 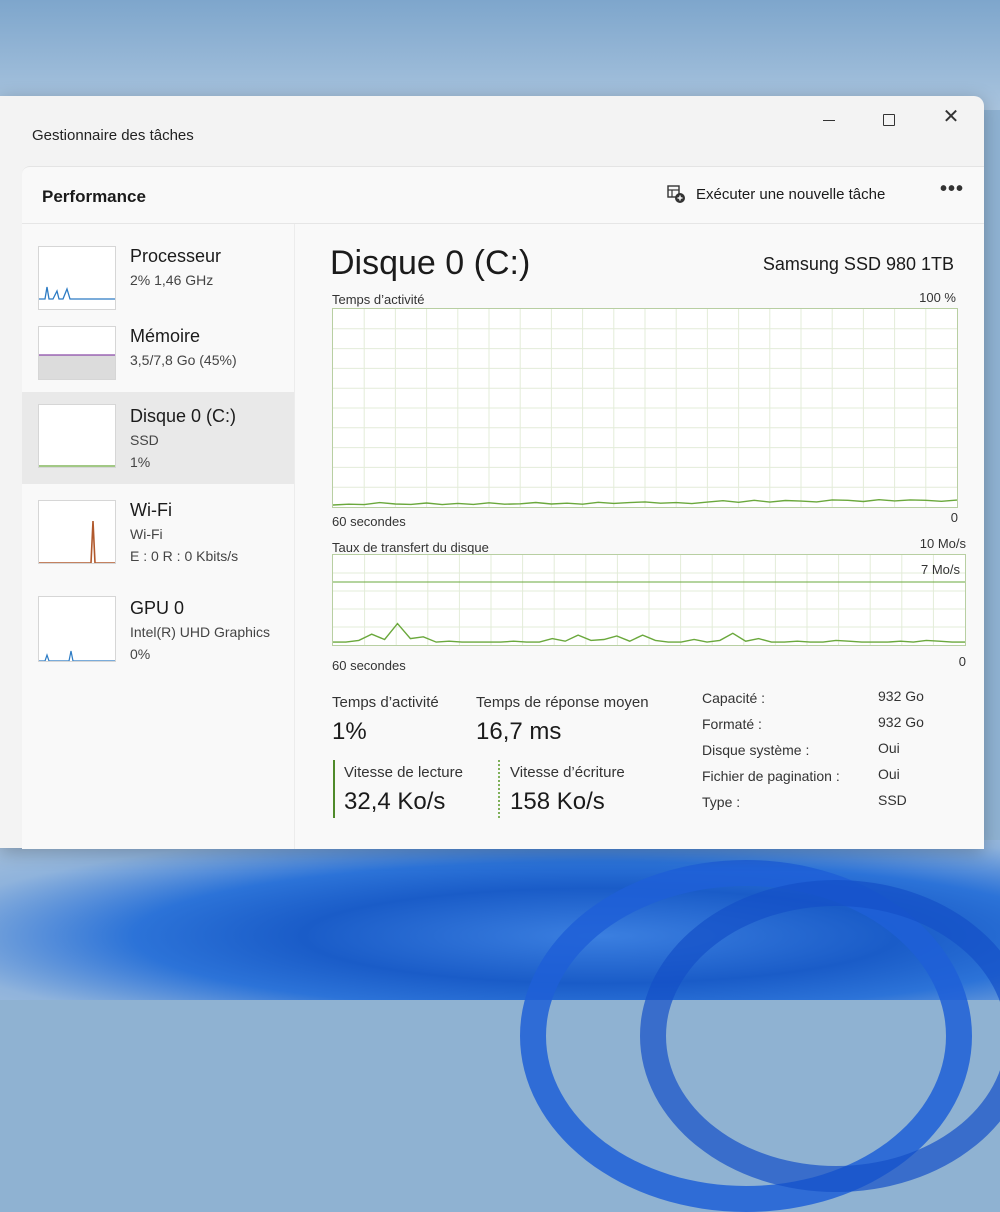 I want to click on transfer-reference-label: 7 Mo/s, so click(x=940, y=569).